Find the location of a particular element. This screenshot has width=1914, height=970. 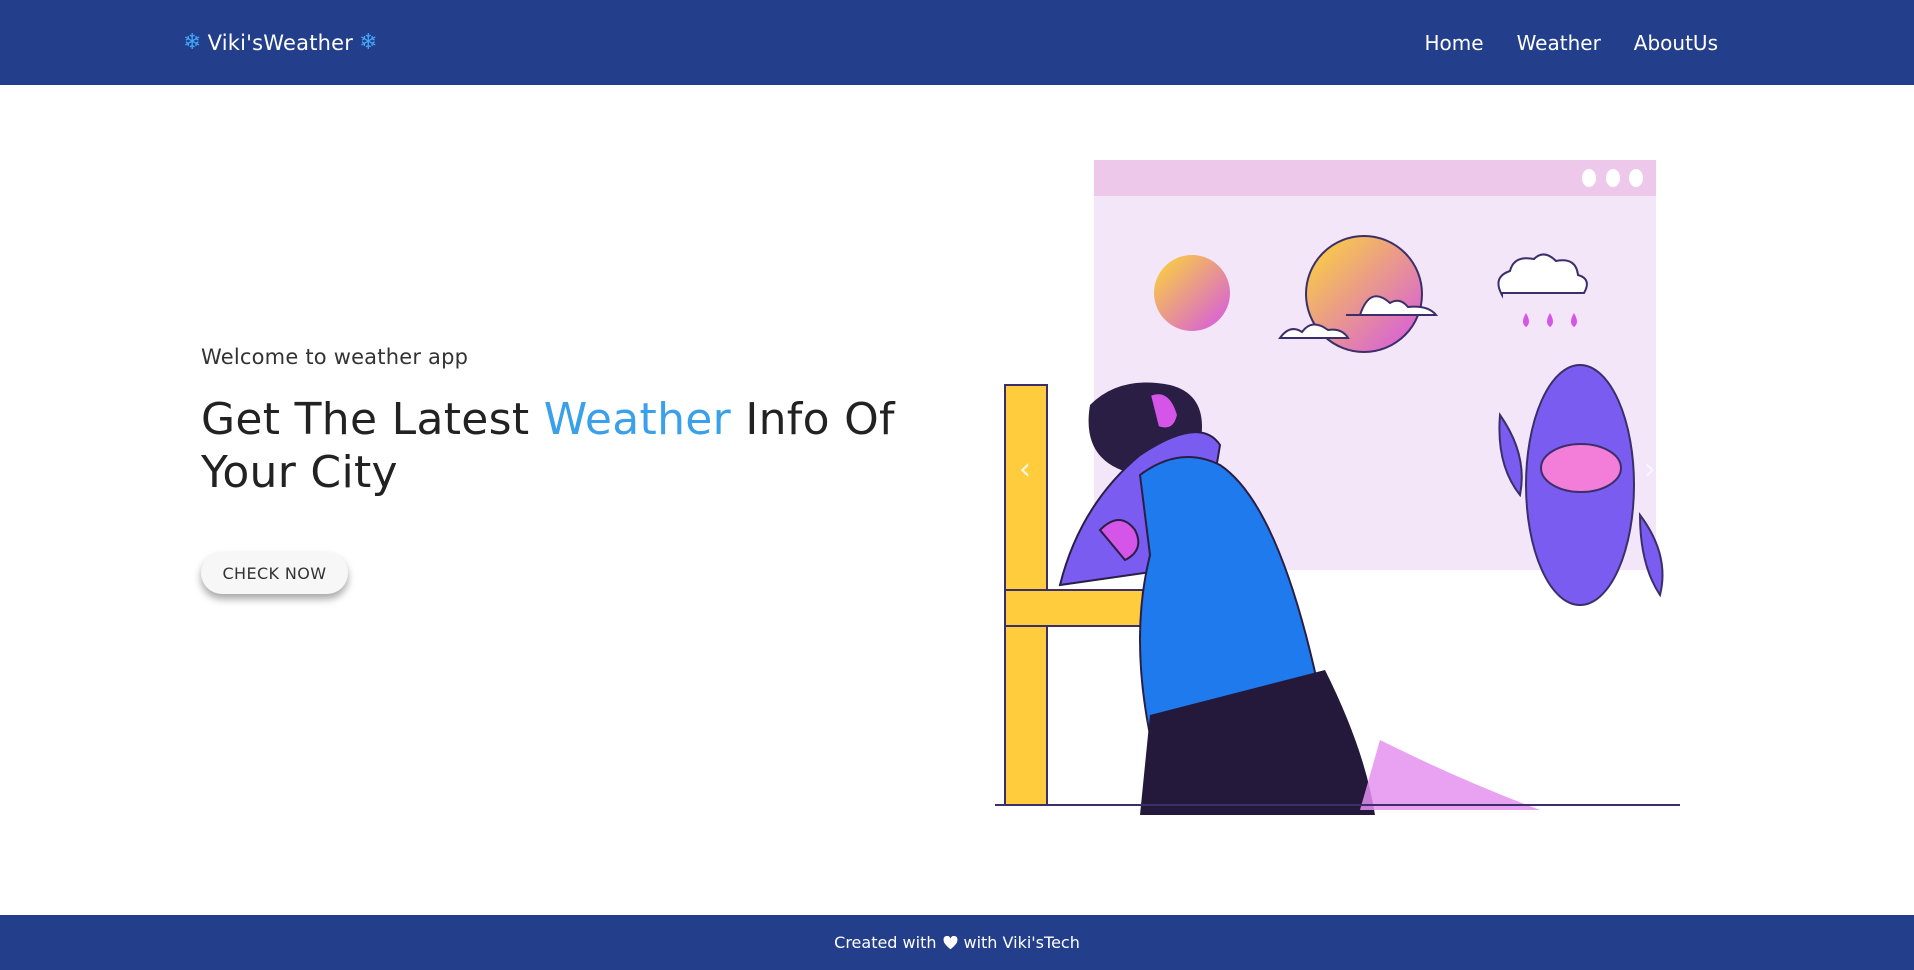

nav-link-home: Home is located at coordinates (1454, 43).